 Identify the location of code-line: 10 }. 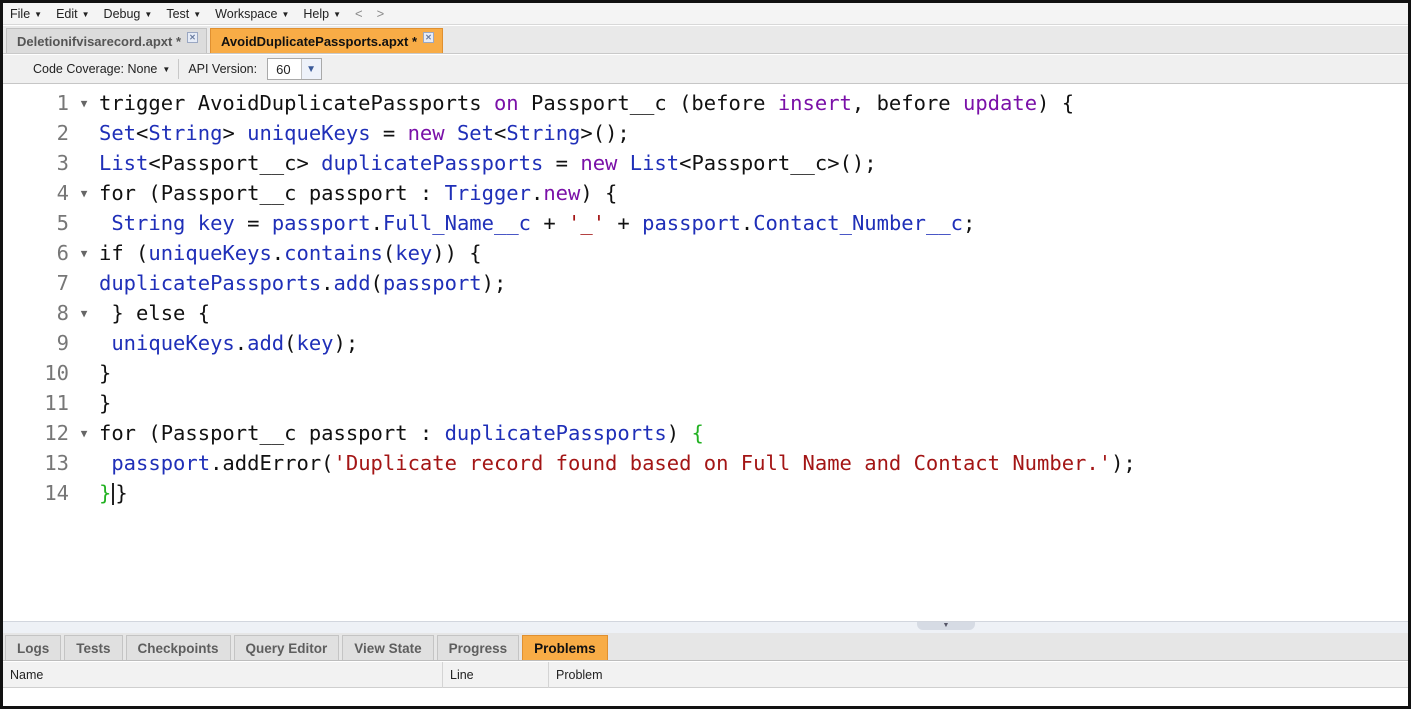
(705, 373).